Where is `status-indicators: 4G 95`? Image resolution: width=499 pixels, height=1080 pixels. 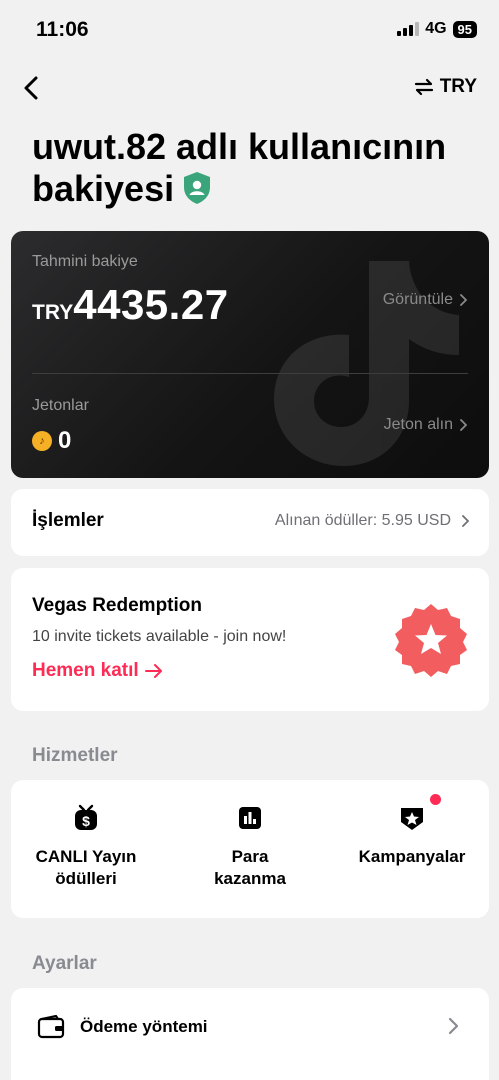 status-indicators: 4G 95 is located at coordinates (437, 29).